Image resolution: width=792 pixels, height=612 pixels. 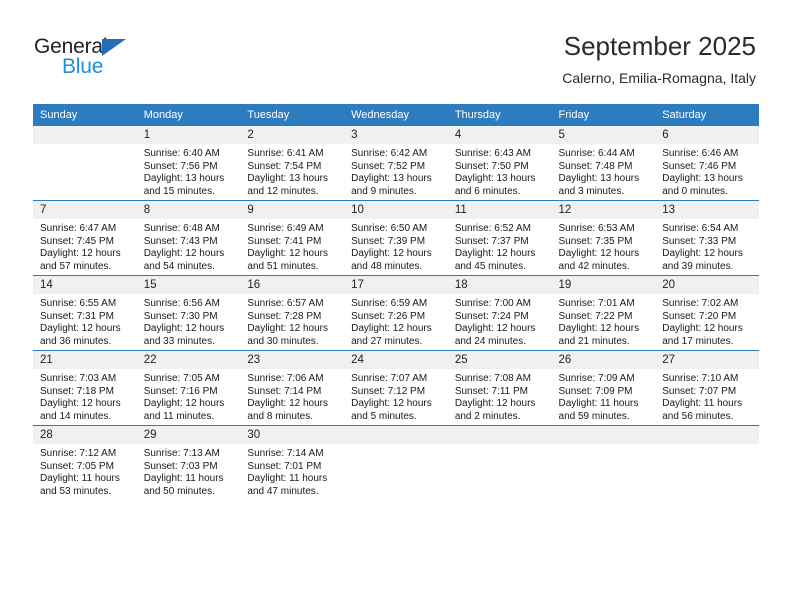 What do you see at coordinates (188, 210) in the screenshot?
I see `day-number: 8` at bounding box center [188, 210].